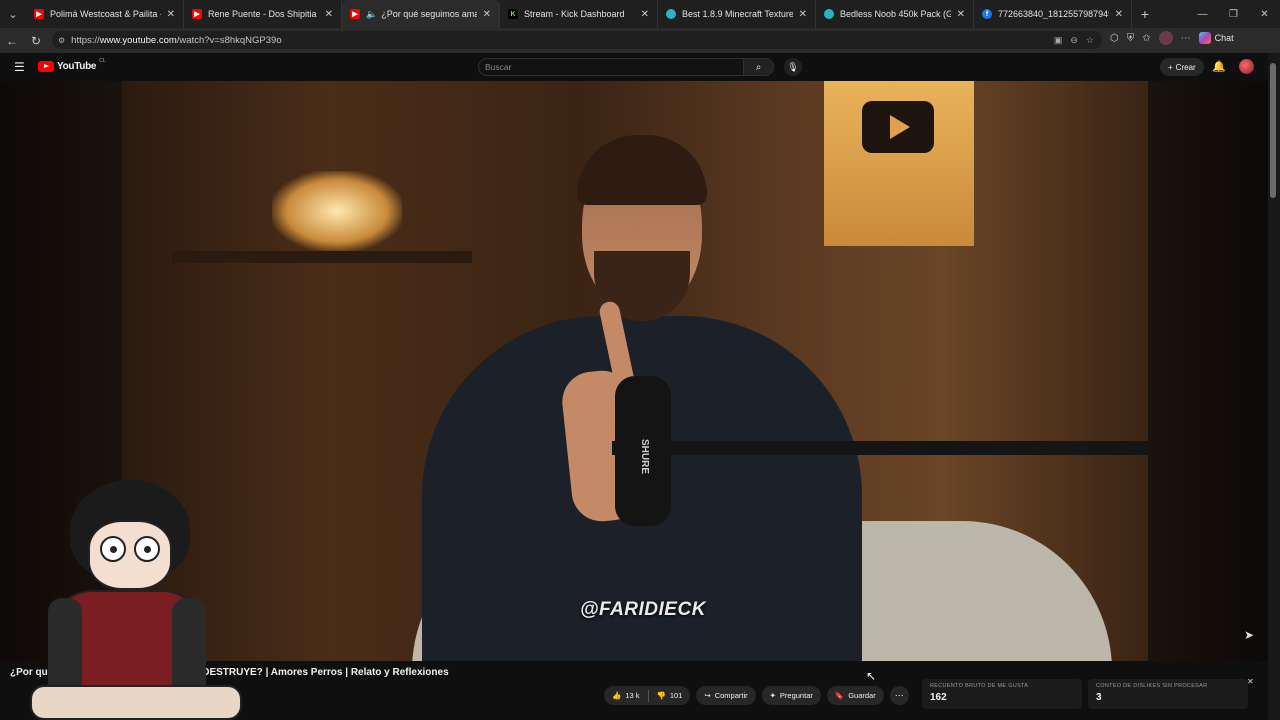 Image resolution: width=1280 pixels, height=720 pixels. What do you see at coordinates (1273, 130) in the screenshot?
I see `scrollbar-thumb` at bounding box center [1273, 130].